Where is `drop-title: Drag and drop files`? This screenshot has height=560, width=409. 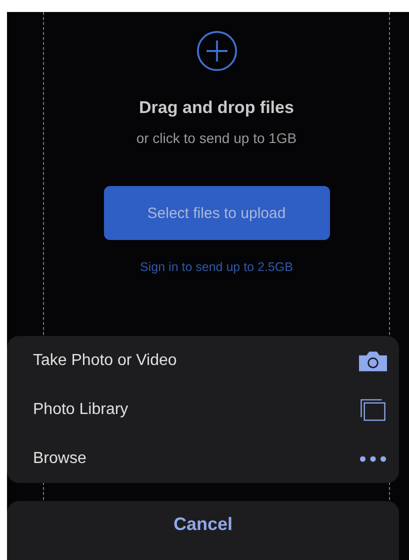
drop-title: Drag and drop files is located at coordinates (216, 108).